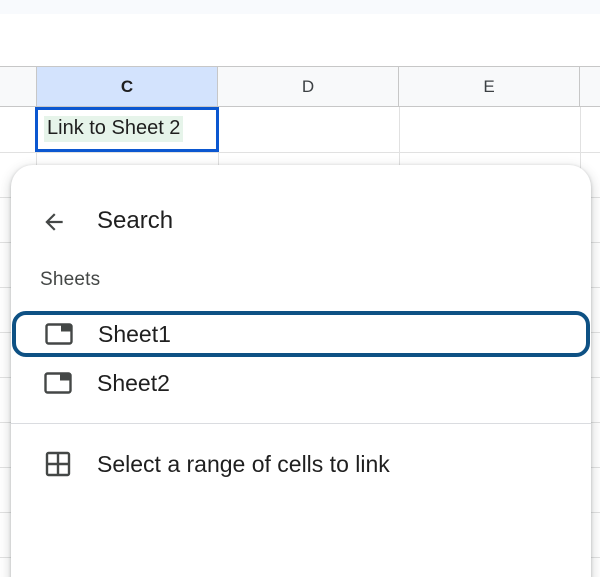  What do you see at coordinates (301, 383) in the screenshot?
I see `sheet-item-sheet2: Sheet2` at bounding box center [301, 383].